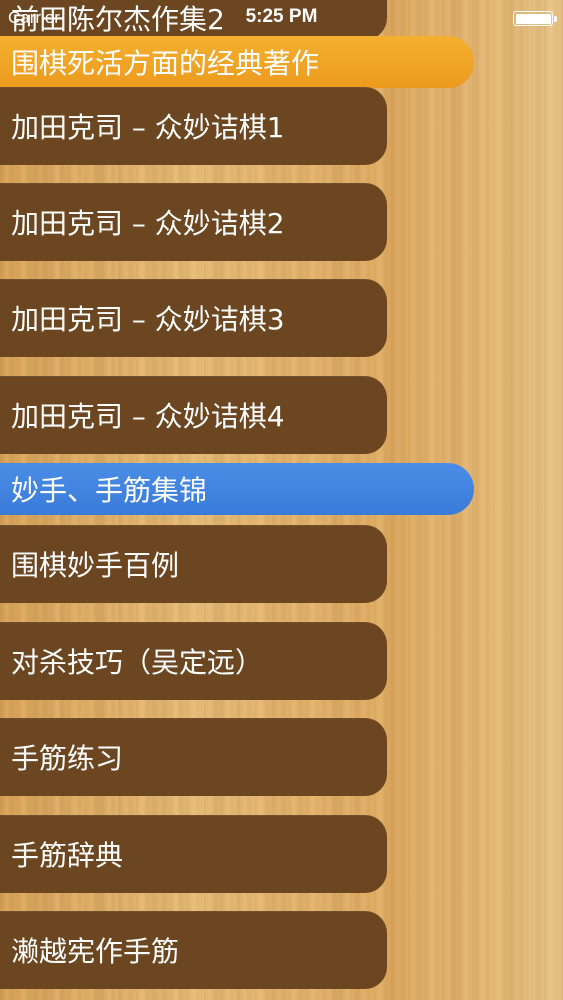  I want to click on list-item-label: 手筋辞典, so click(67, 855).